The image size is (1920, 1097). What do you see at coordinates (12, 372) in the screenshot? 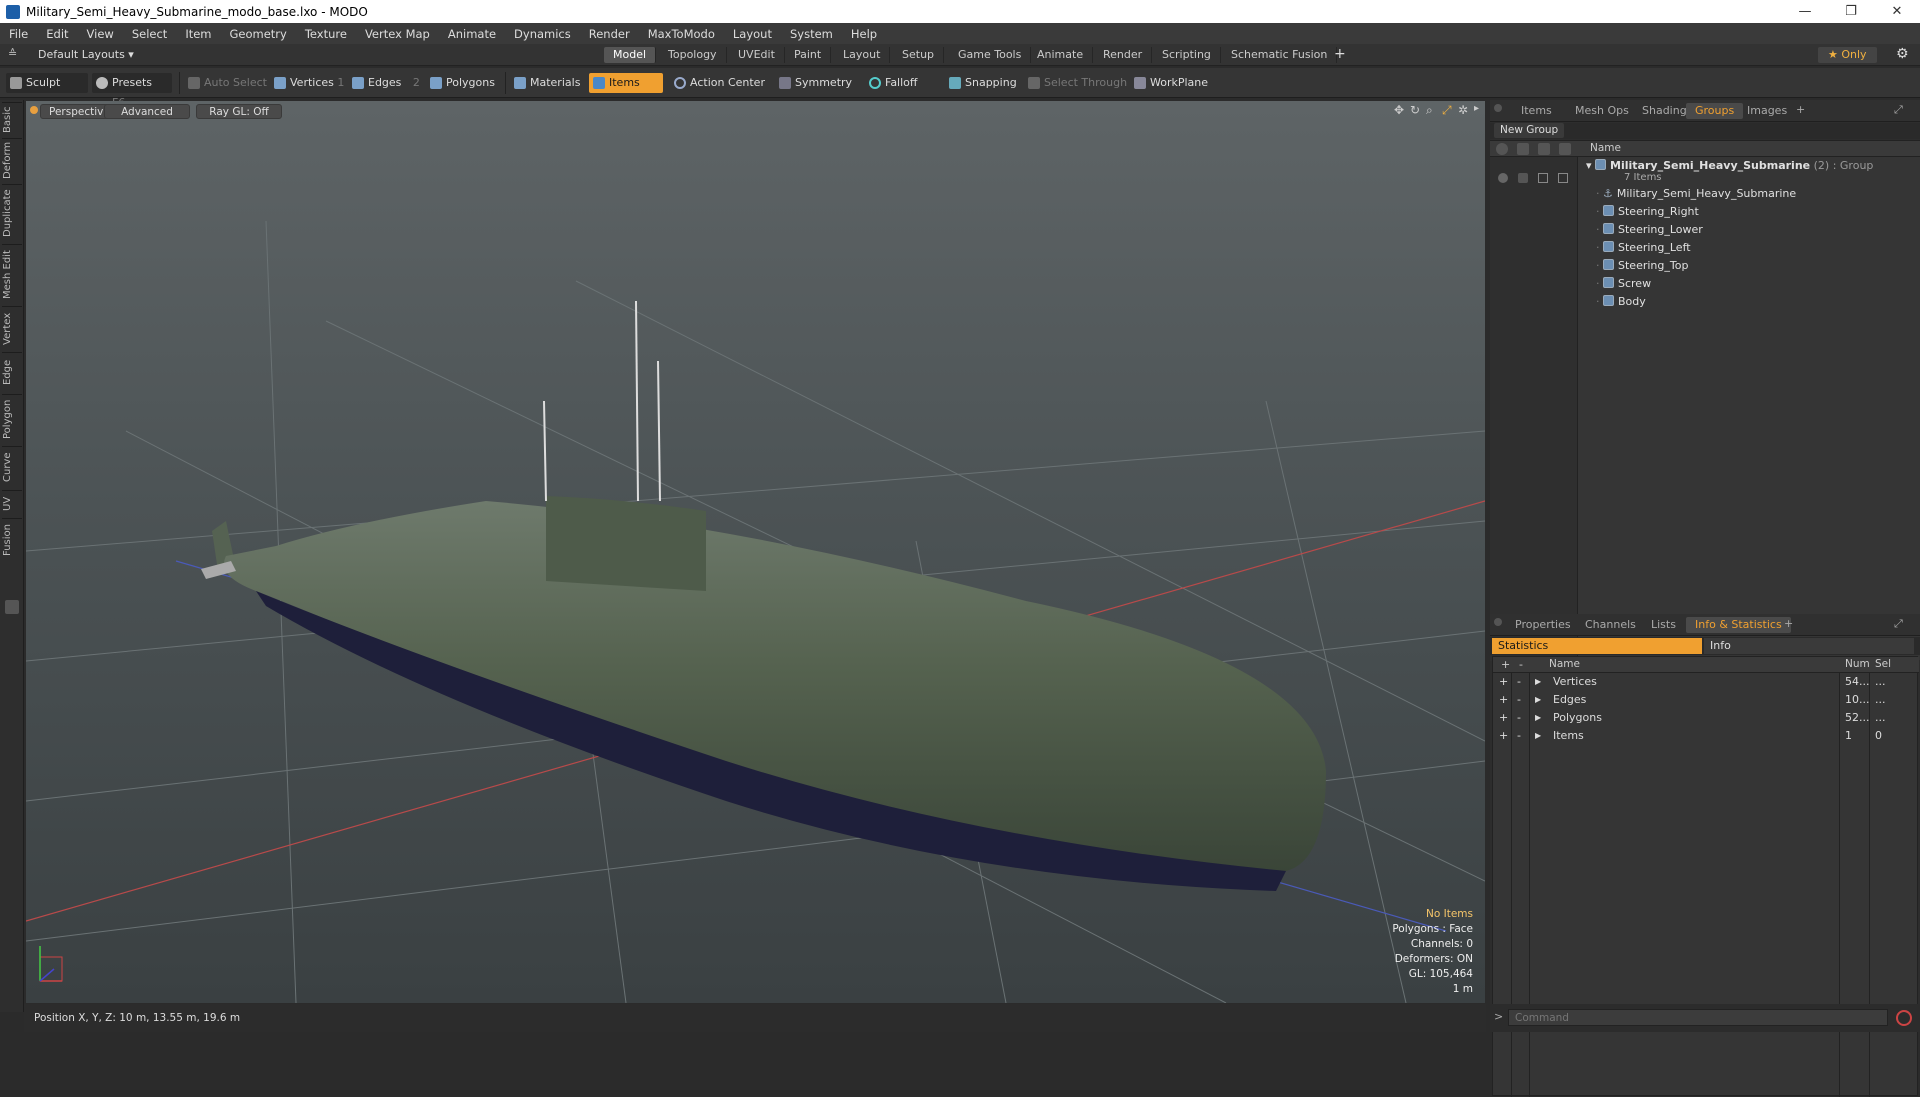
I see `tab-edge: Edge` at bounding box center [12, 372].